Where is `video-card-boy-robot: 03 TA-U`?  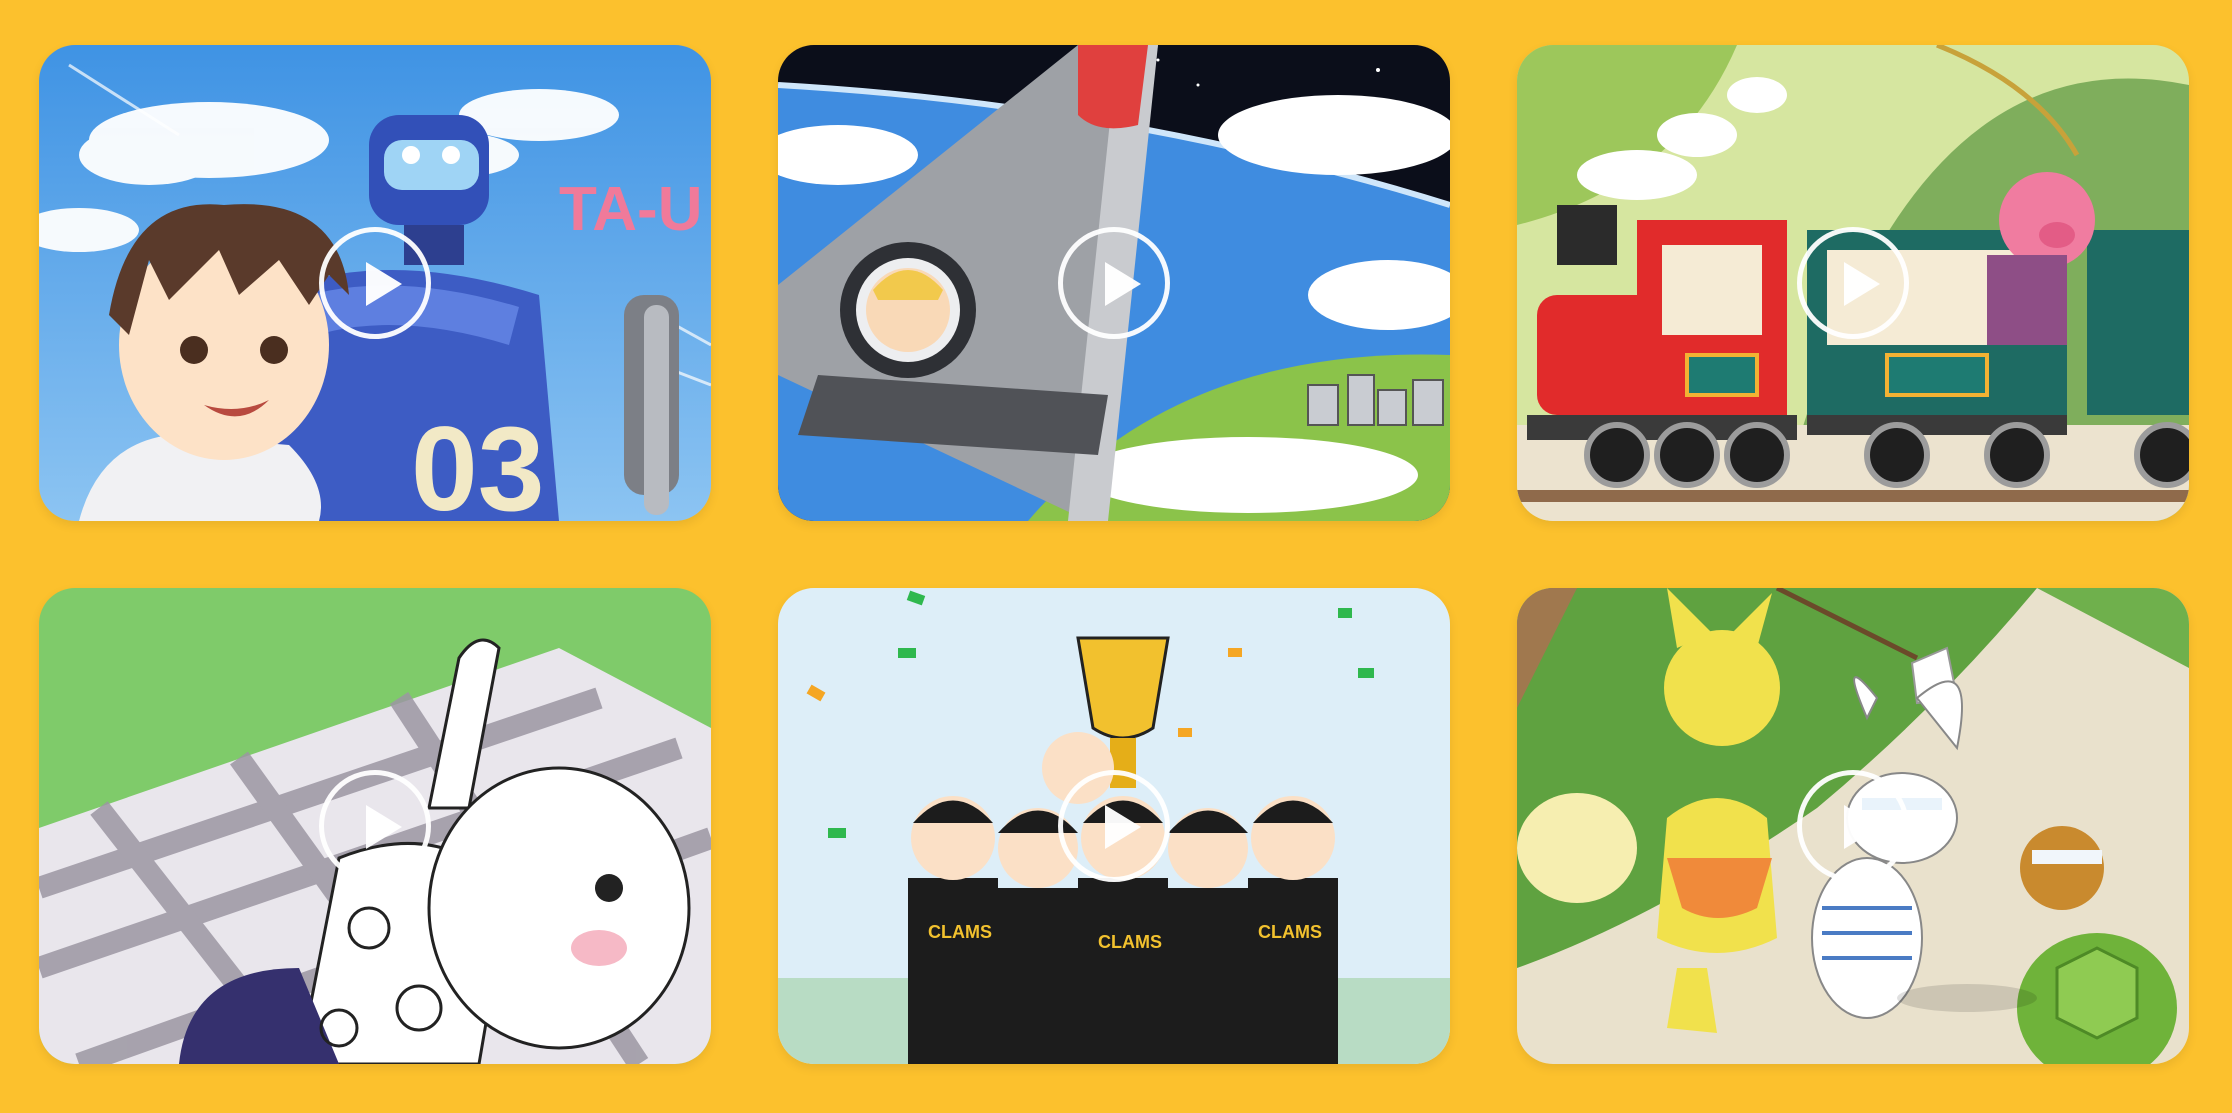
video-card-boy-robot: 03 TA-U is located at coordinates (375, 283).